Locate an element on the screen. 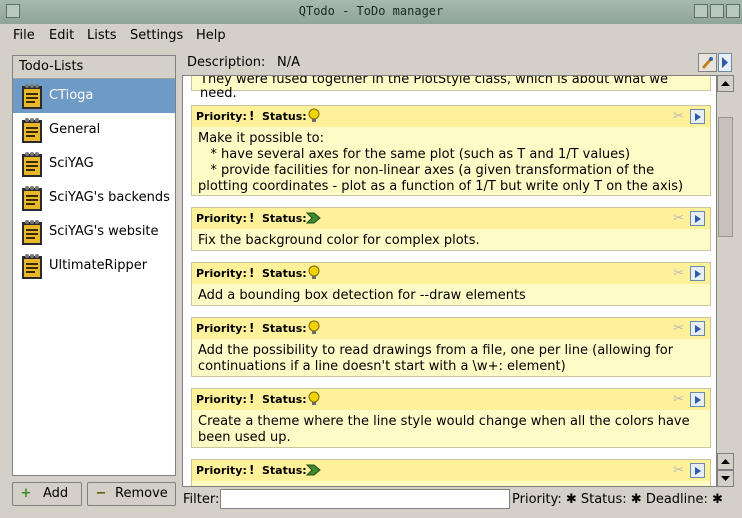 This screenshot has width=742, height=518. list-item-label: CTioga is located at coordinates (71, 95).